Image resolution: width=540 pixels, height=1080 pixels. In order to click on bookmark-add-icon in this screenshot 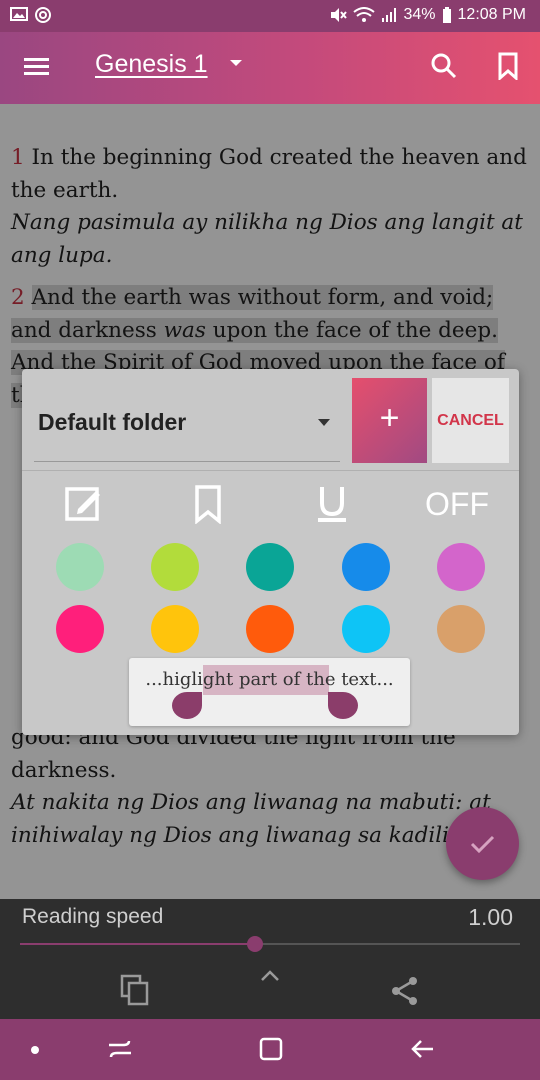, I will do `click(208, 504)`.